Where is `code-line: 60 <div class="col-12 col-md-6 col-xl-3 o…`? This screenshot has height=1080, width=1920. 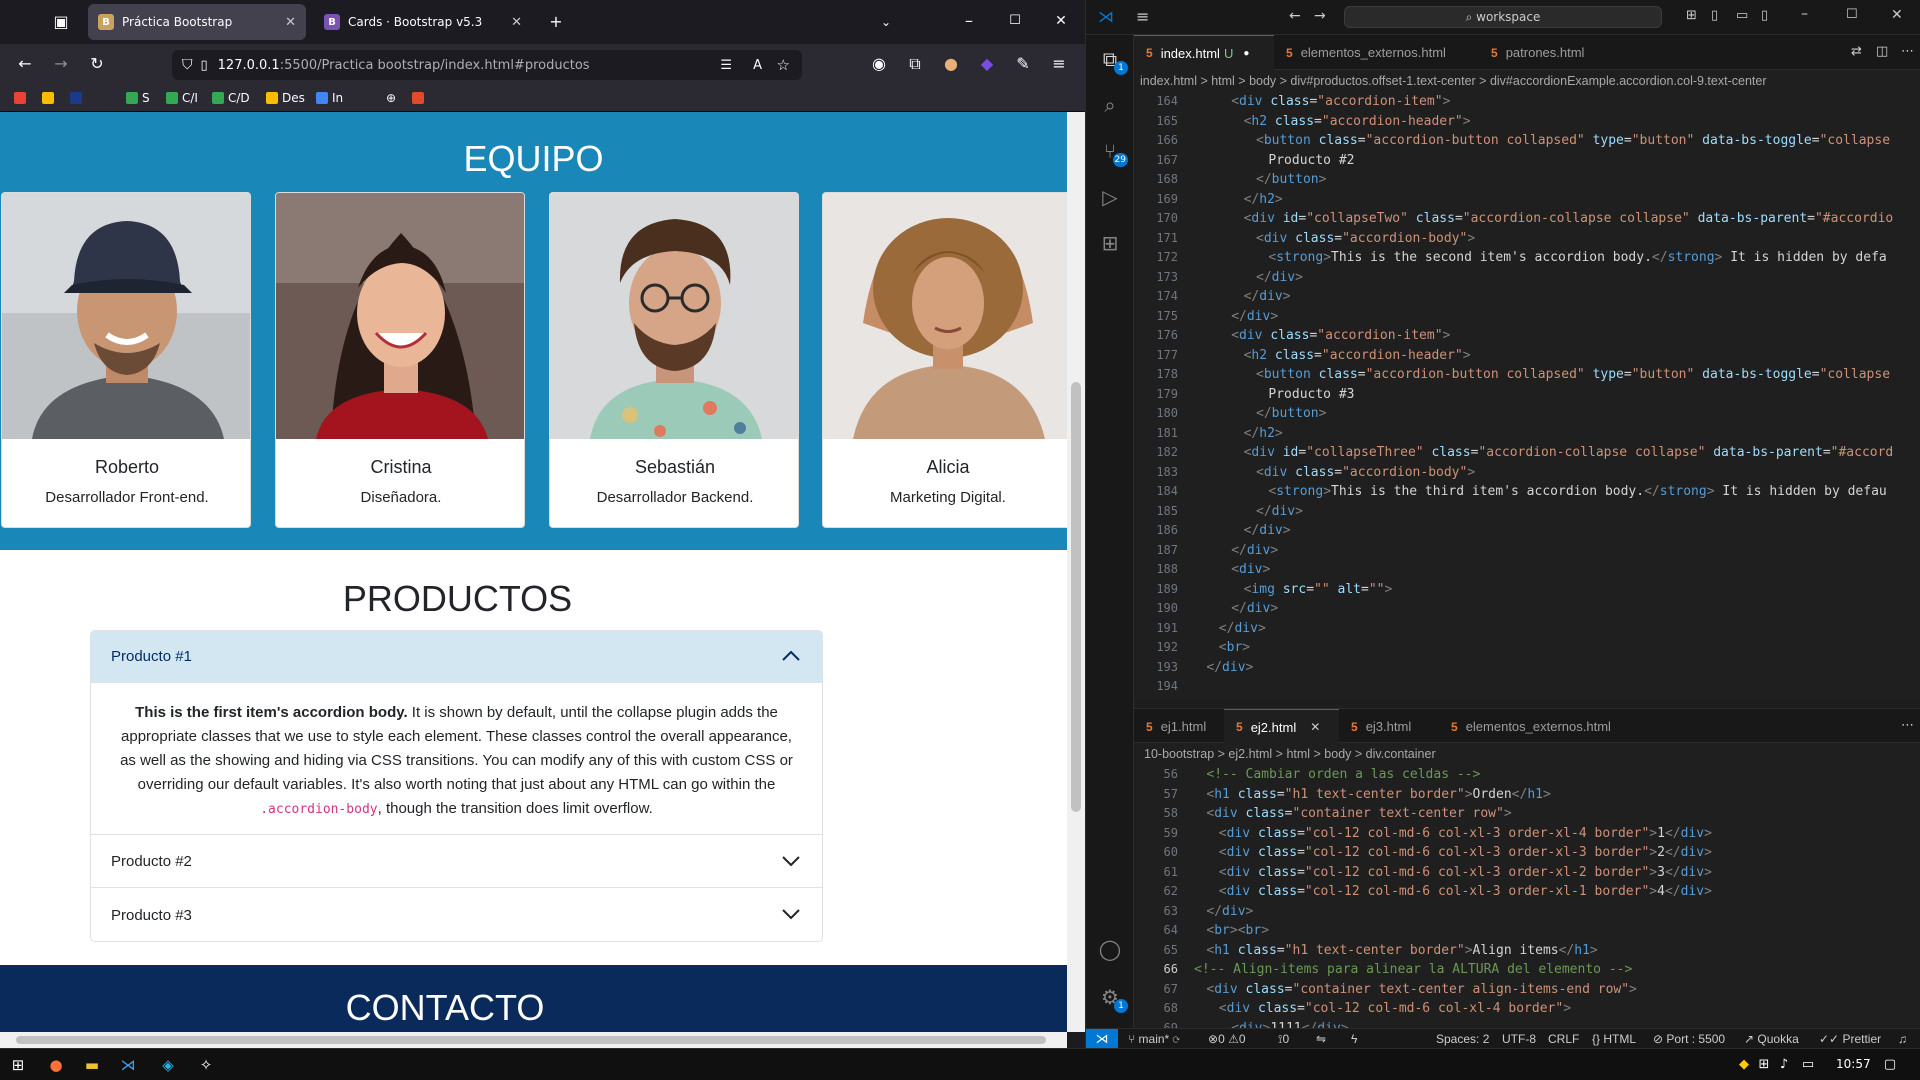 code-line: 60 <div class="col-12 col-md-6 col-xl-3 o… is located at coordinates (1527, 852).